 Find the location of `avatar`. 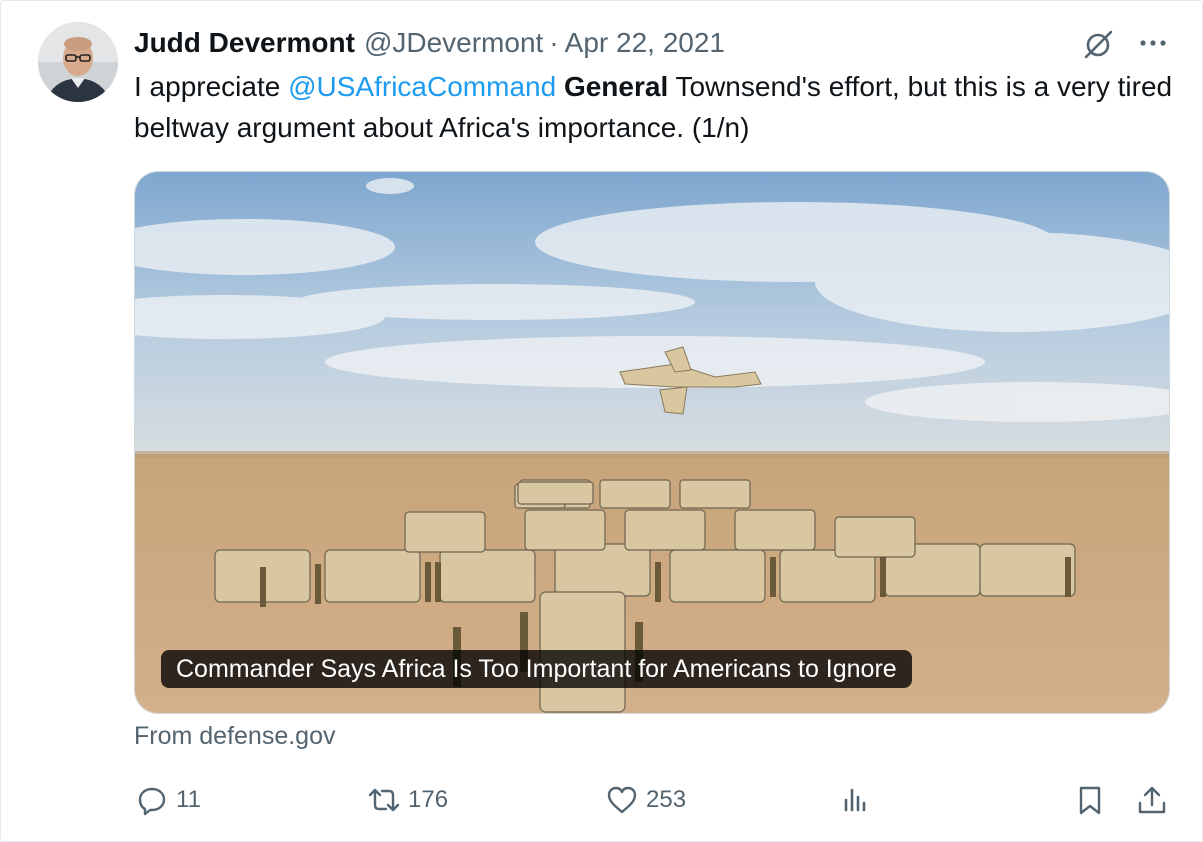

avatar is located at coordinates (78, 62).